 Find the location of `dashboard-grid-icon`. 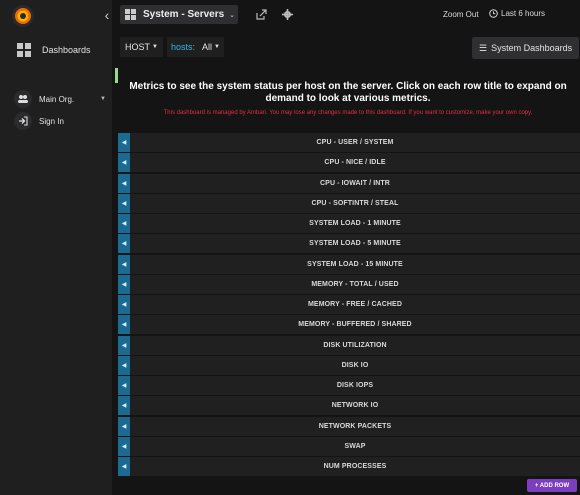

dashboard-grid-icon is located at coordinates (130, 14).